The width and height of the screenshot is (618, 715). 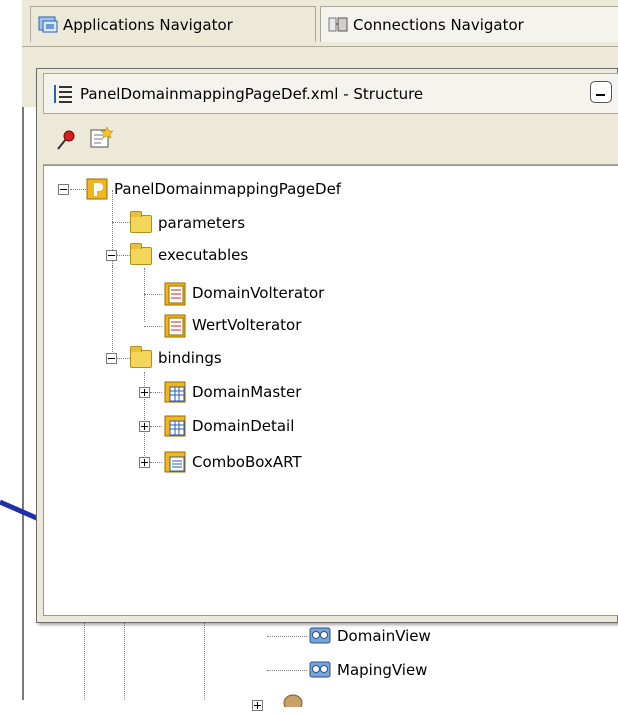 I want to click on tree-node-label: executables, so click(x=203, y=255).